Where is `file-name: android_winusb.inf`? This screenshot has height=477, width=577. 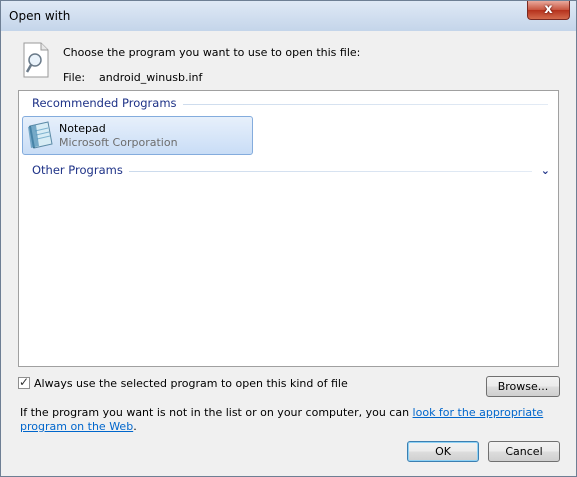 file-name: android_winusb.inf is located at coordinates (151, 77).